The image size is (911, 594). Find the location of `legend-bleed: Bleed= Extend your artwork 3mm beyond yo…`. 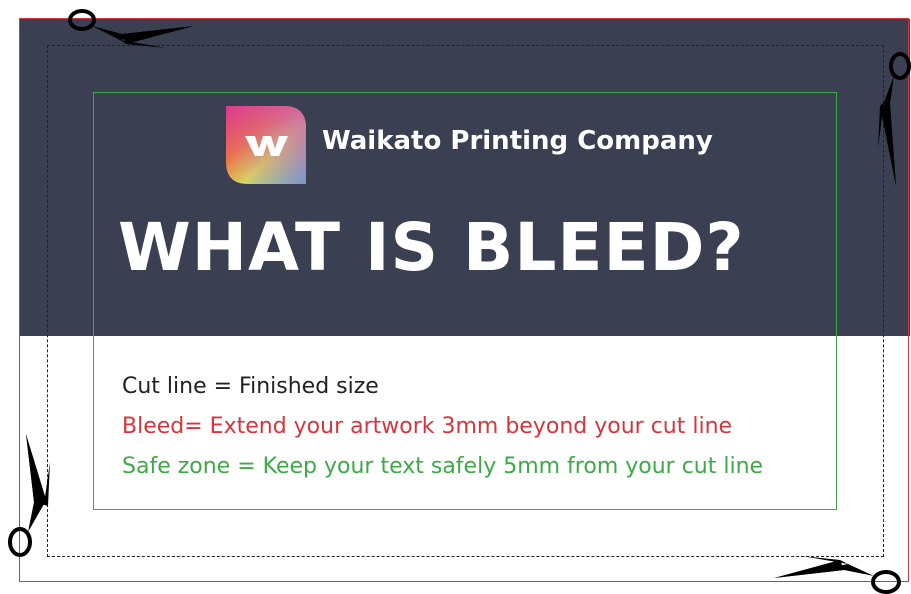

legend-bleed: Bleed= Extend your artwork 3mm beyond yo… is located at coordinates (427, 426).